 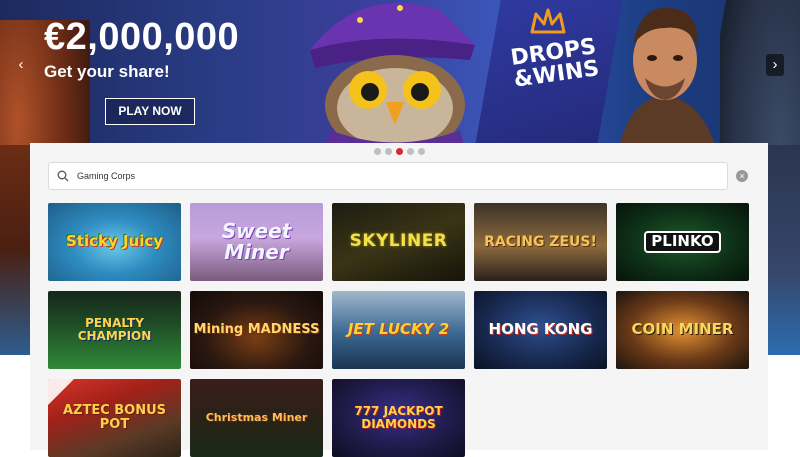 I want to click on game-title: COIN MINER, so click(x=682, y=329).